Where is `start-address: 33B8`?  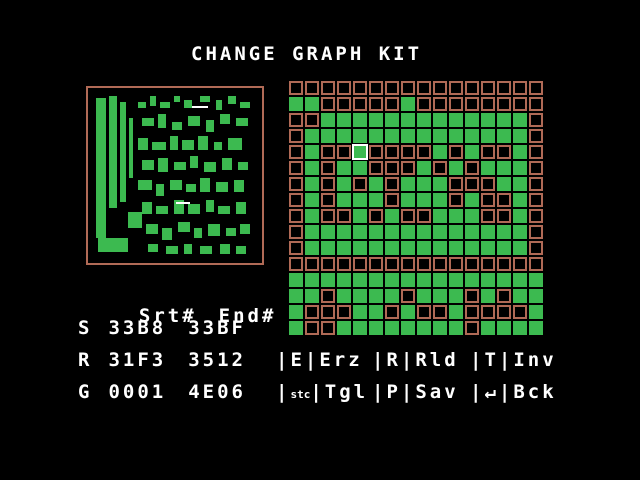 start-address: 33B8 is located at coordinates (137, 328).